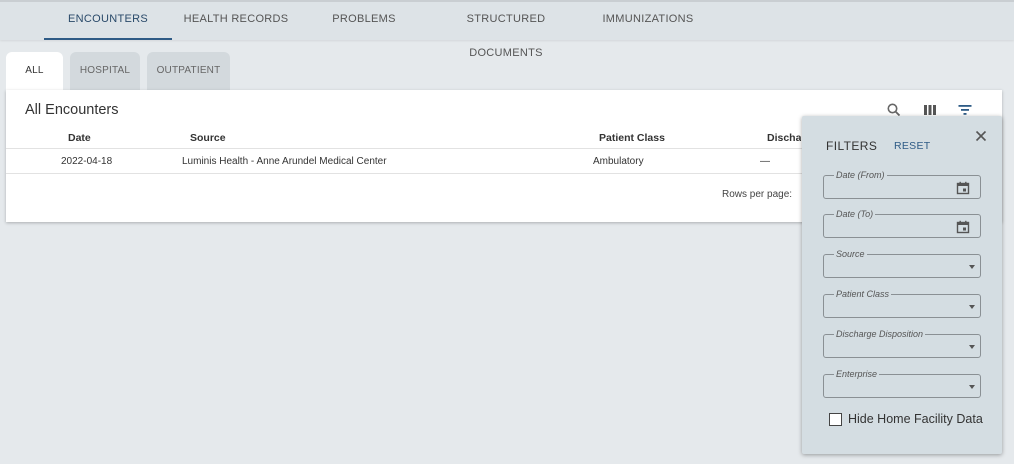  I want to click on cell-discharge: —, so click(765, 161).